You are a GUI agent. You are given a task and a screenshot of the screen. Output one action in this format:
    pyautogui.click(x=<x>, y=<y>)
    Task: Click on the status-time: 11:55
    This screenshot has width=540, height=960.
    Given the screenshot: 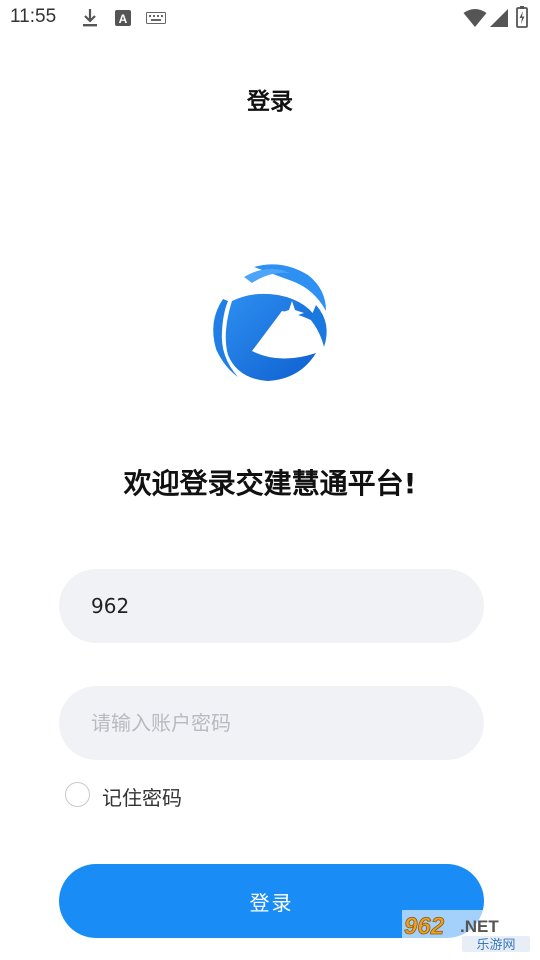 What is the action you would take?
    pyautogui.click(x=33, y=16)
    